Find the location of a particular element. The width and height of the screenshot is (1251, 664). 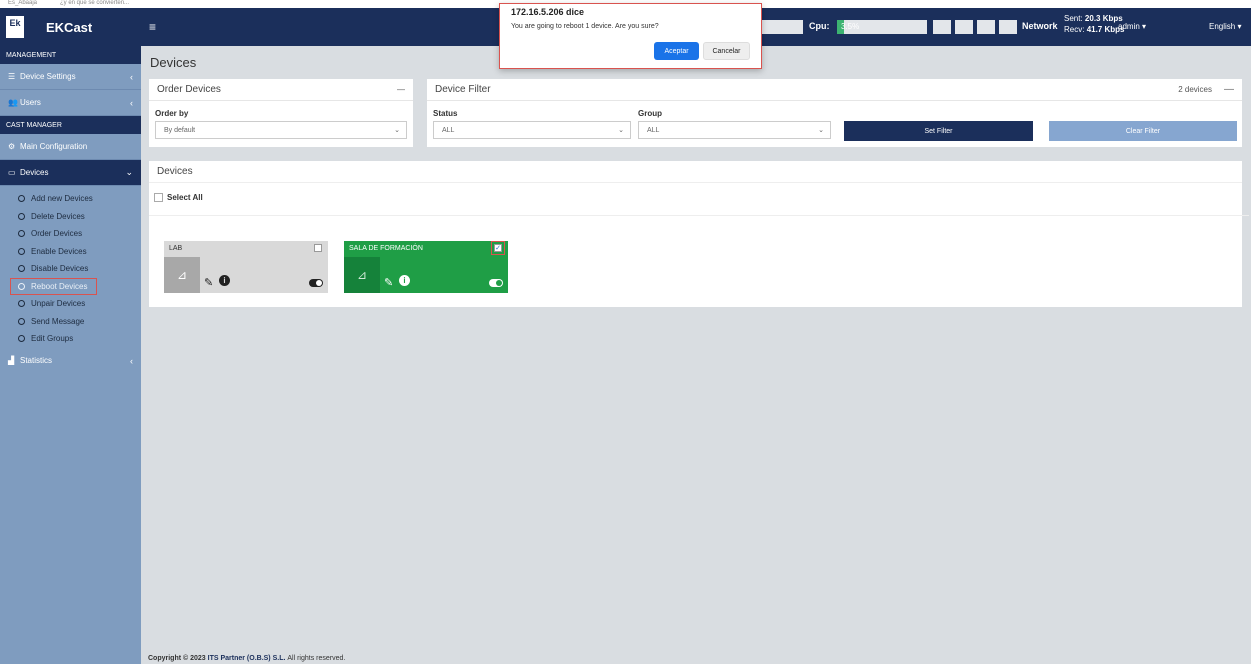

submenu-disable-devices: Disable Devices is located at coordinates (70, 269).